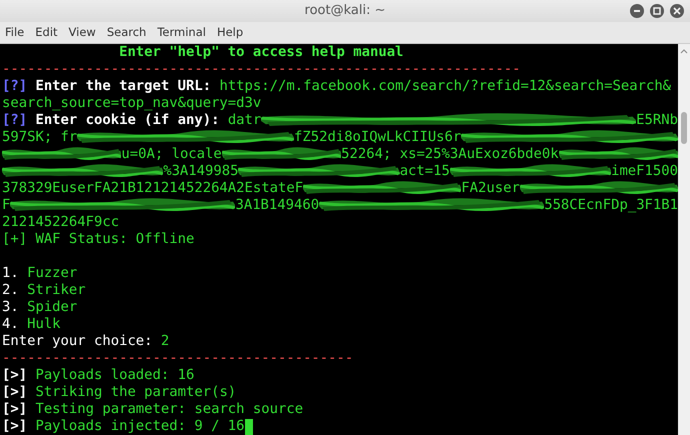  What do you see at coordinates (378, 137) in the screenshot?
I see `terminal-text: fZ52di8oIQwLkCIIUs6r` at bounding box center [378, 137].